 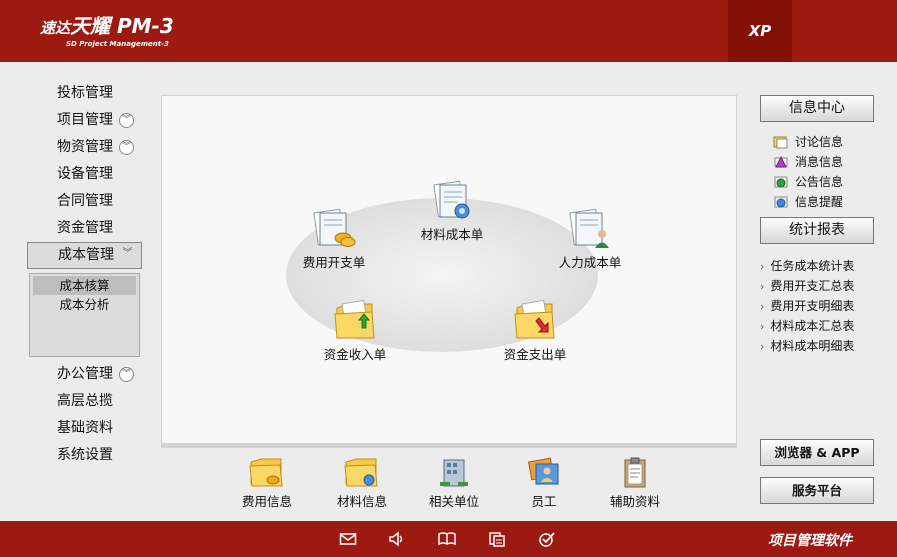 I want to click on bottom-item-label: 相关单位, so click(x=453, y=501).